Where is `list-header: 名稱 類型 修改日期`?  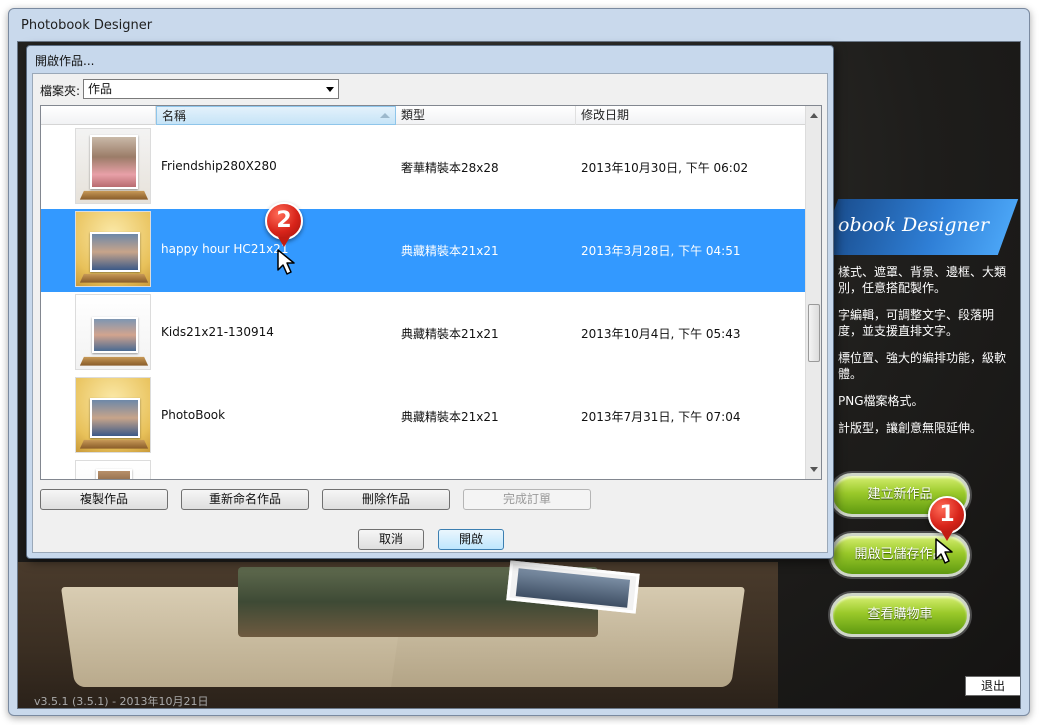
list-header: 名稱 類型 修改日期 is located at coordinates (423, 115).